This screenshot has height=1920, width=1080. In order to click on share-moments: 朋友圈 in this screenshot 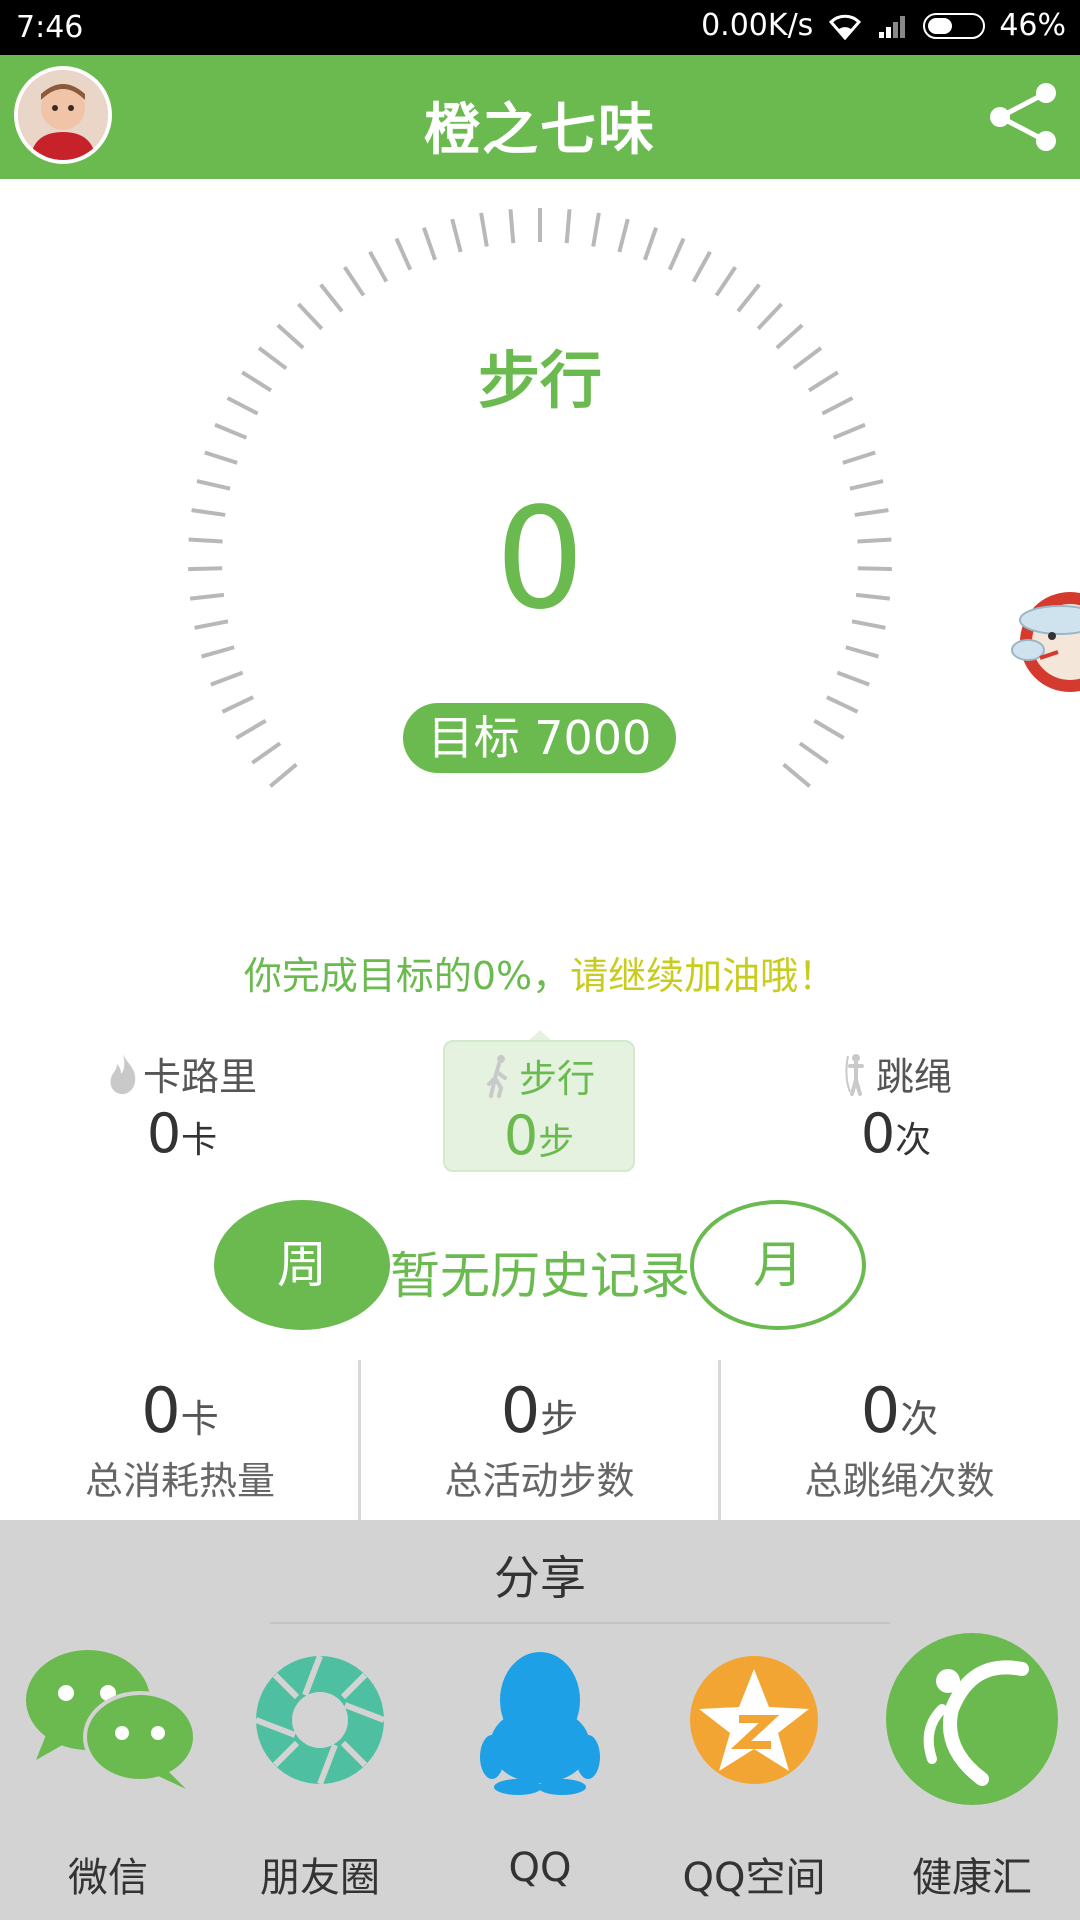, I will do `click(320, 1780)`.